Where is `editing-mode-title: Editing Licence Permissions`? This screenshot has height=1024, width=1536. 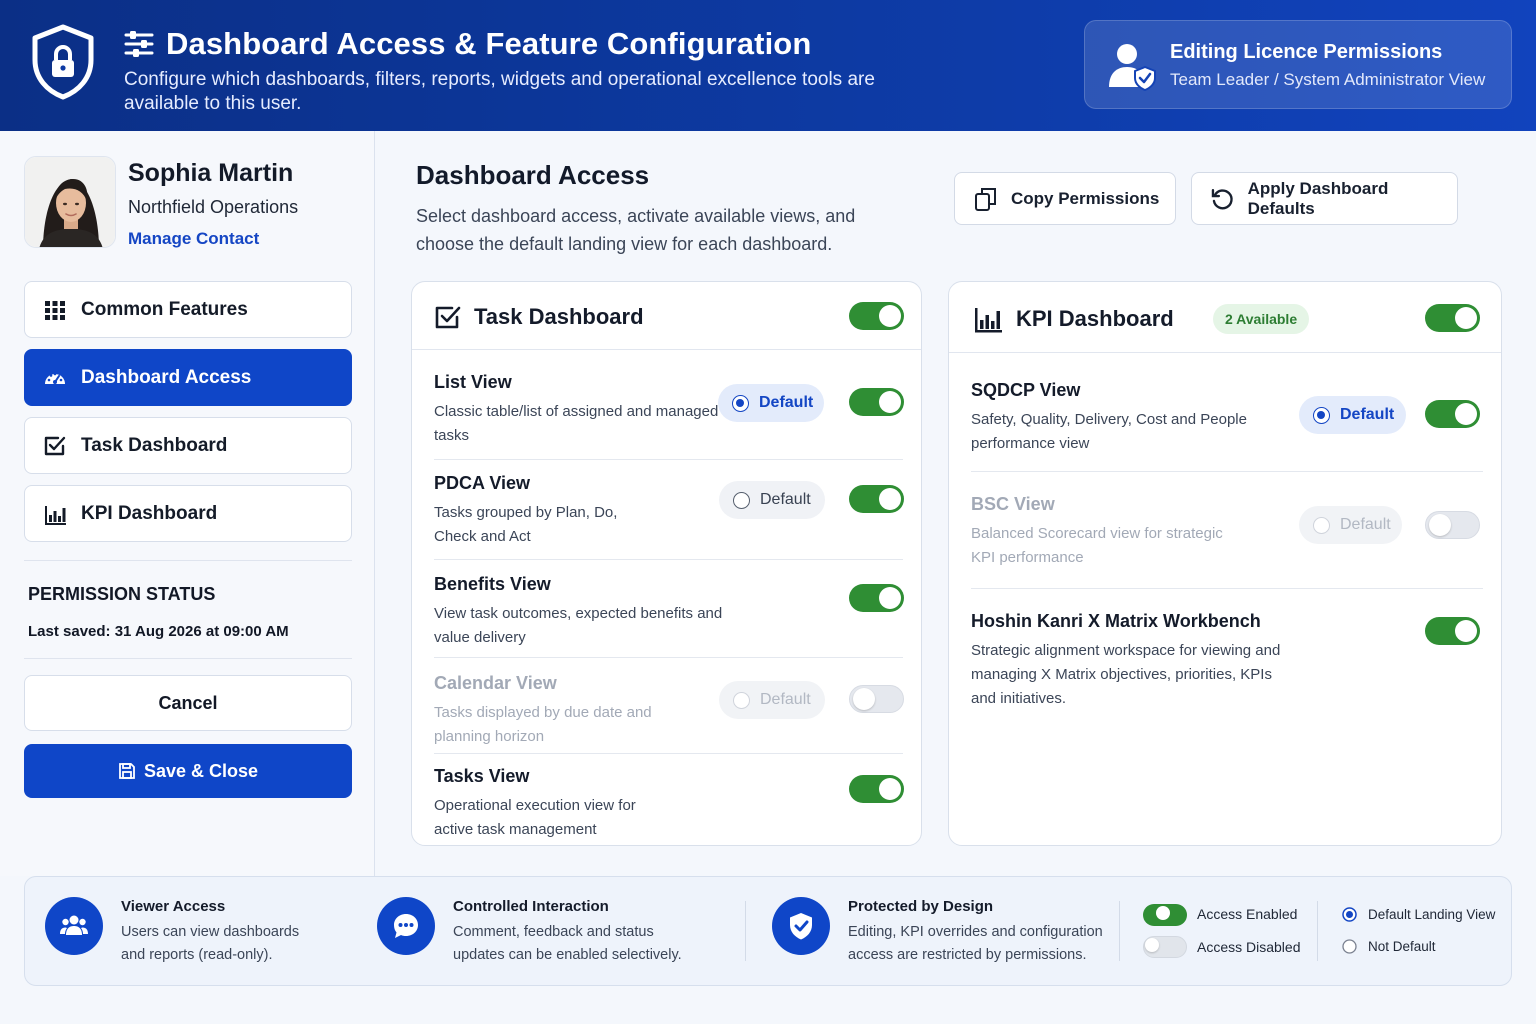 editing-mode-title: Editing Licence Permissions is located at coordinates (1306, 52).